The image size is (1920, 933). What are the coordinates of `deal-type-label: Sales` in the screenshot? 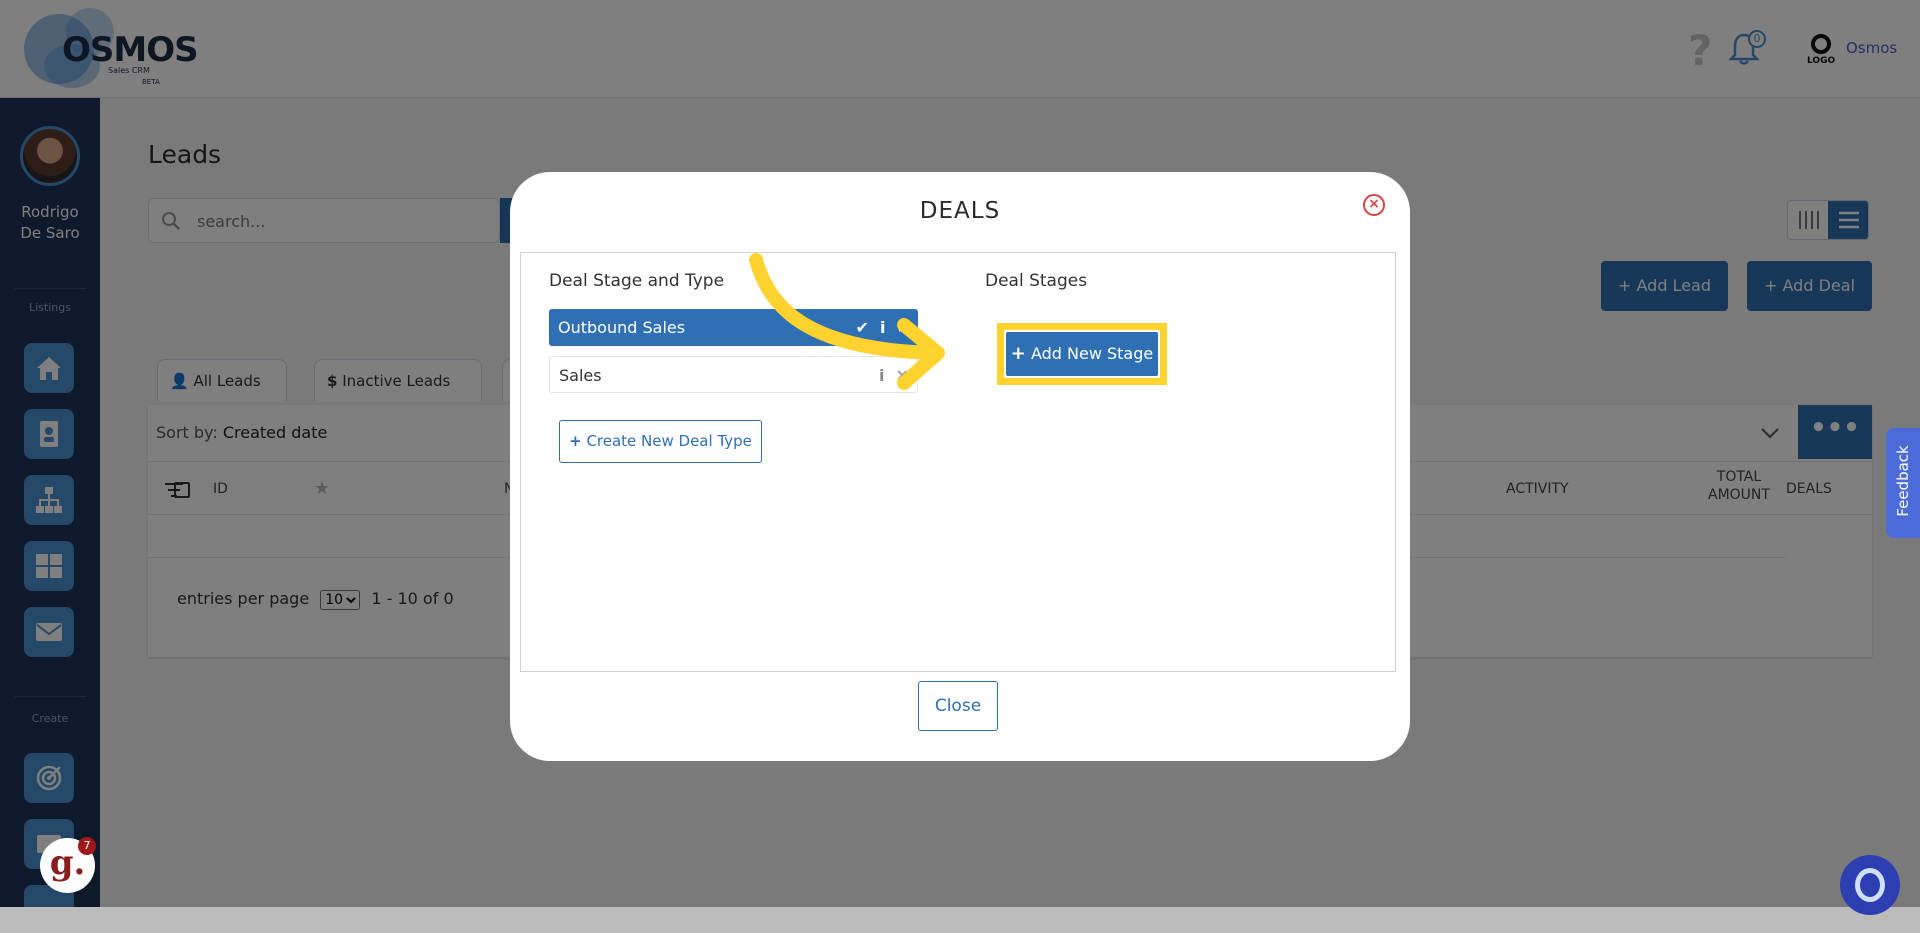 It's located at (580, 375).